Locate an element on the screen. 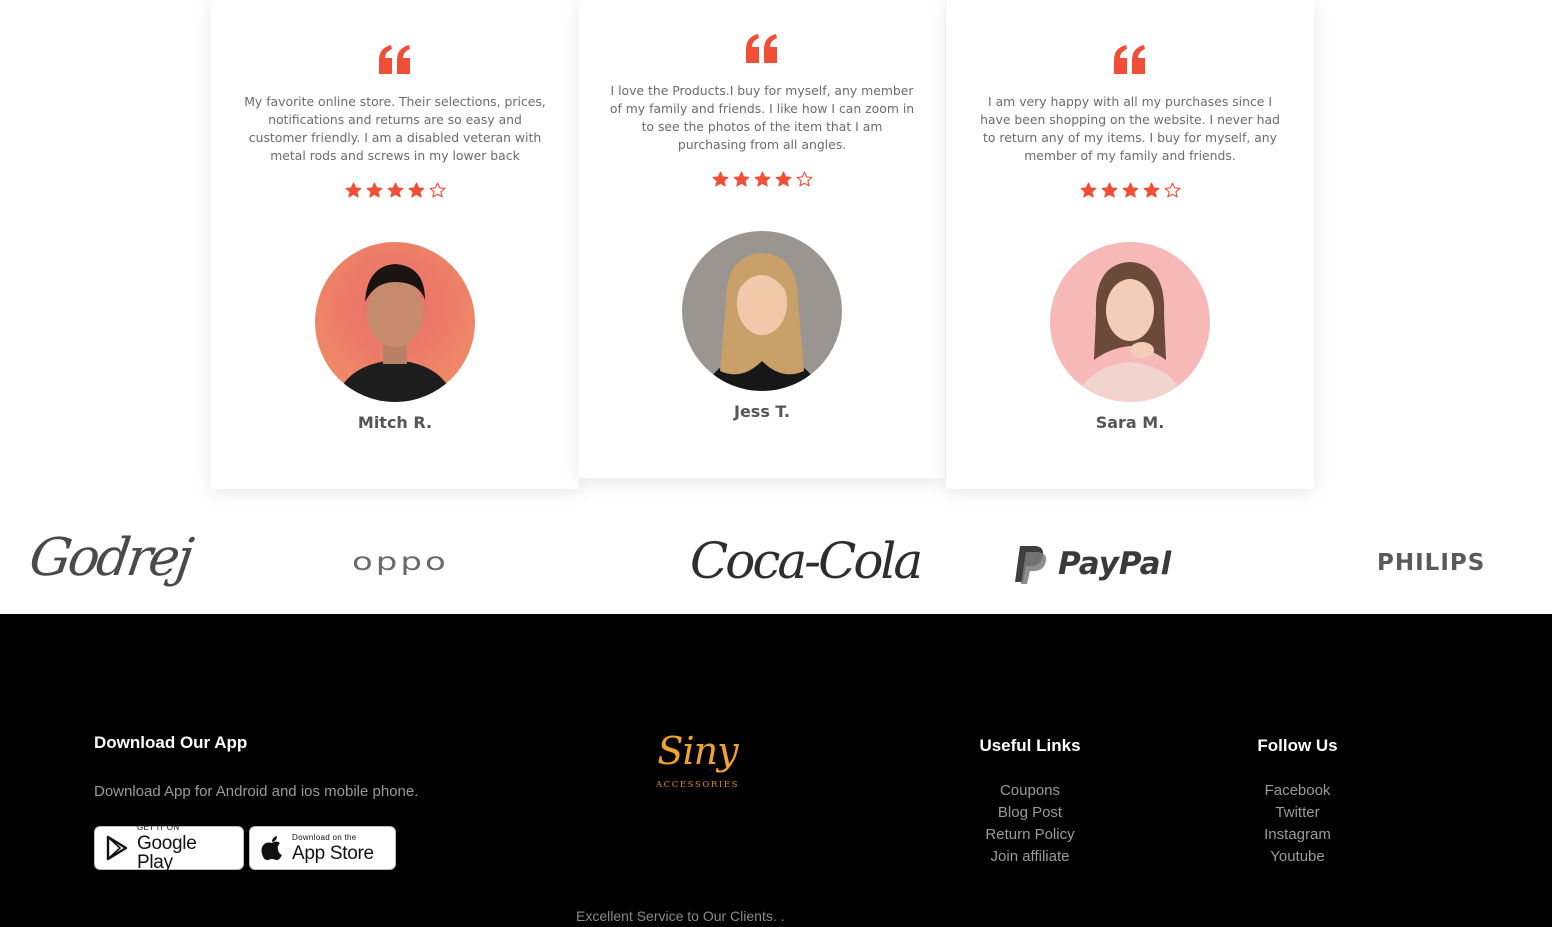 This screenshot has height=927, width=1552. brand-logo-cocacola: Coca-Cola is located at coordinates (806, 561).